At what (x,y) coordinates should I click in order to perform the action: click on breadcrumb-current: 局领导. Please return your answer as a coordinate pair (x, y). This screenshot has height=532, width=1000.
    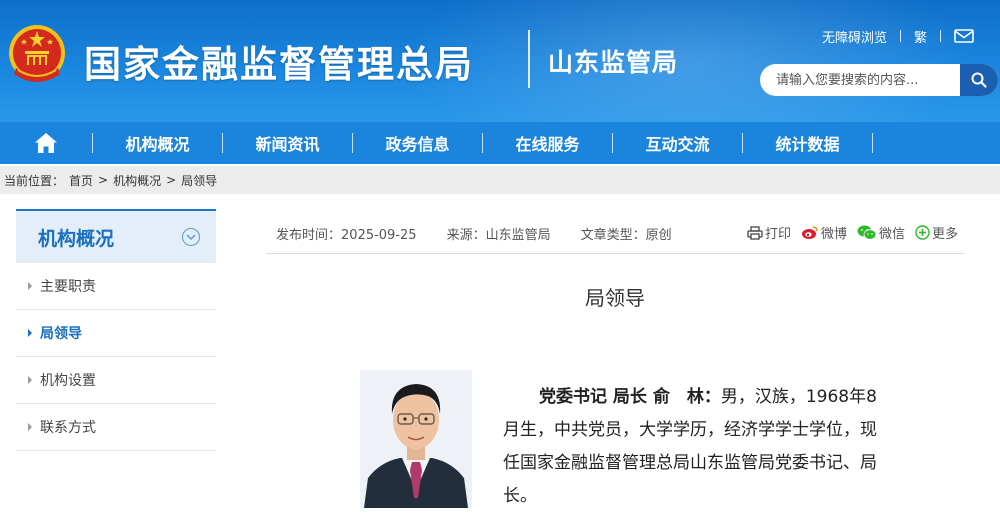
    Looking at the image, I should click on (199, 180).